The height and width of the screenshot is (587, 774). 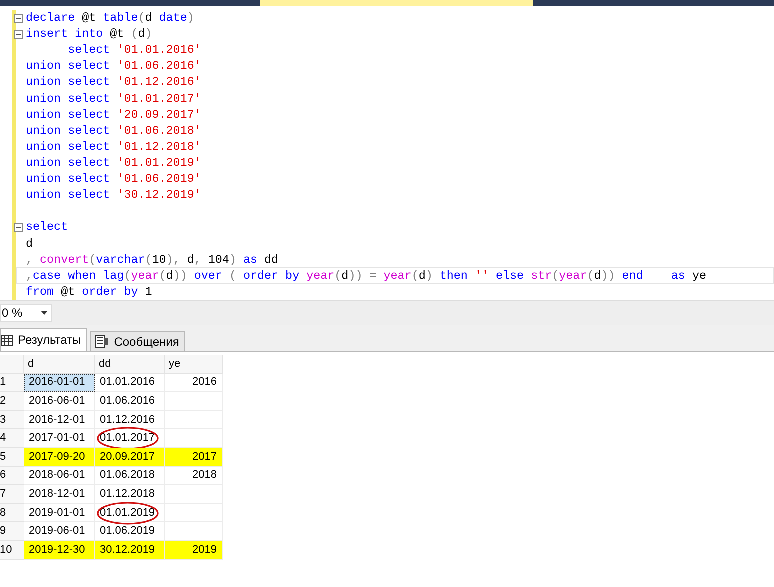 What do you see at coordinates (130, 401) in the screenshot?
I see `table-cell: 01.06.2016` at bounding box center [130, 401].